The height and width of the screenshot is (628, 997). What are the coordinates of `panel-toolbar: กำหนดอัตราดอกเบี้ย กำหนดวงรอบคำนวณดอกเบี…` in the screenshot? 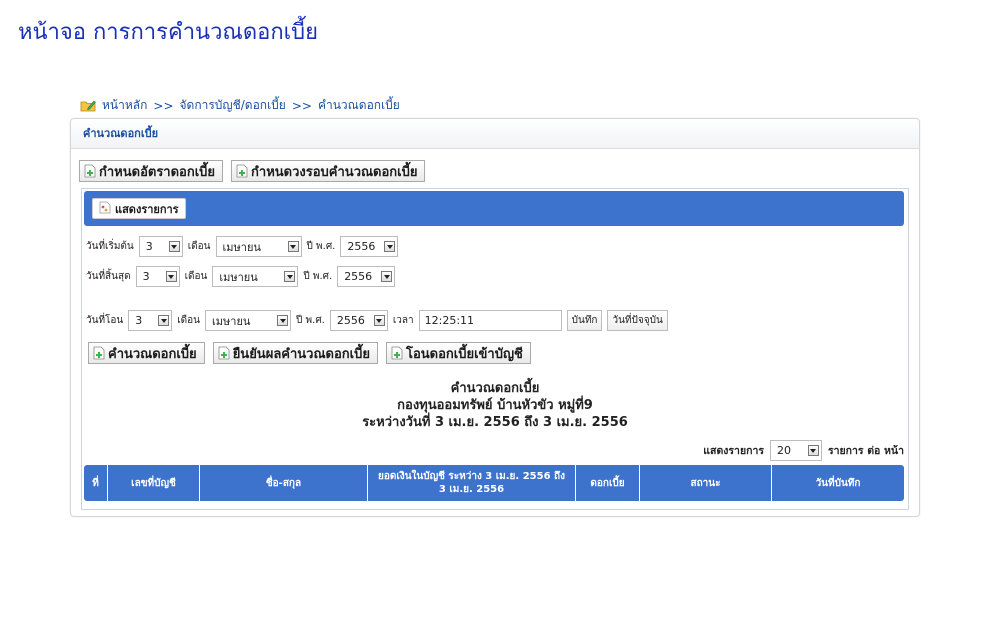 It's located at (252, 171).